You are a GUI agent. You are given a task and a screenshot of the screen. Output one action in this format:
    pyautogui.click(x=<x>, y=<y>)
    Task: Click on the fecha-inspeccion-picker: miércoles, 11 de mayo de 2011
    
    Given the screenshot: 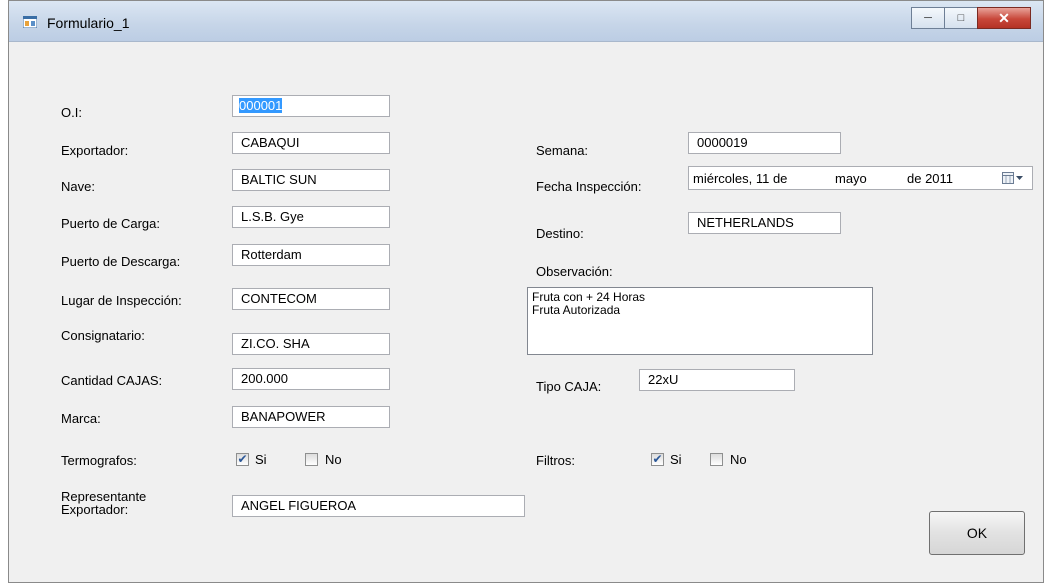 What is the action you would take?
    pyautogui.click(x=860, y=178)
    